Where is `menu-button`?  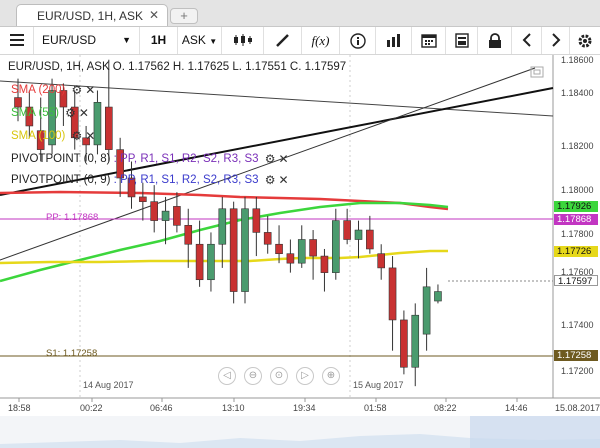
menu-button is located at coordinates (17, 40).